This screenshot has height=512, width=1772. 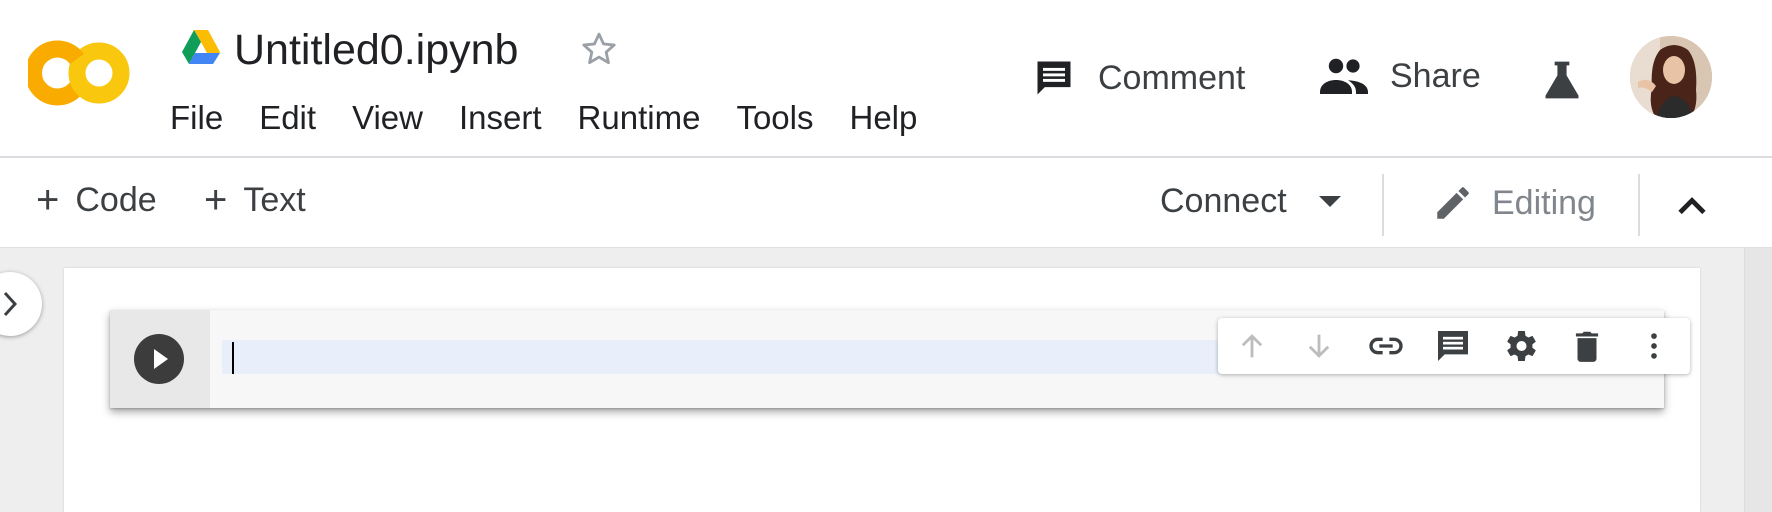 I want to click on menu-insert: Insert, so click(x=500, y=118).